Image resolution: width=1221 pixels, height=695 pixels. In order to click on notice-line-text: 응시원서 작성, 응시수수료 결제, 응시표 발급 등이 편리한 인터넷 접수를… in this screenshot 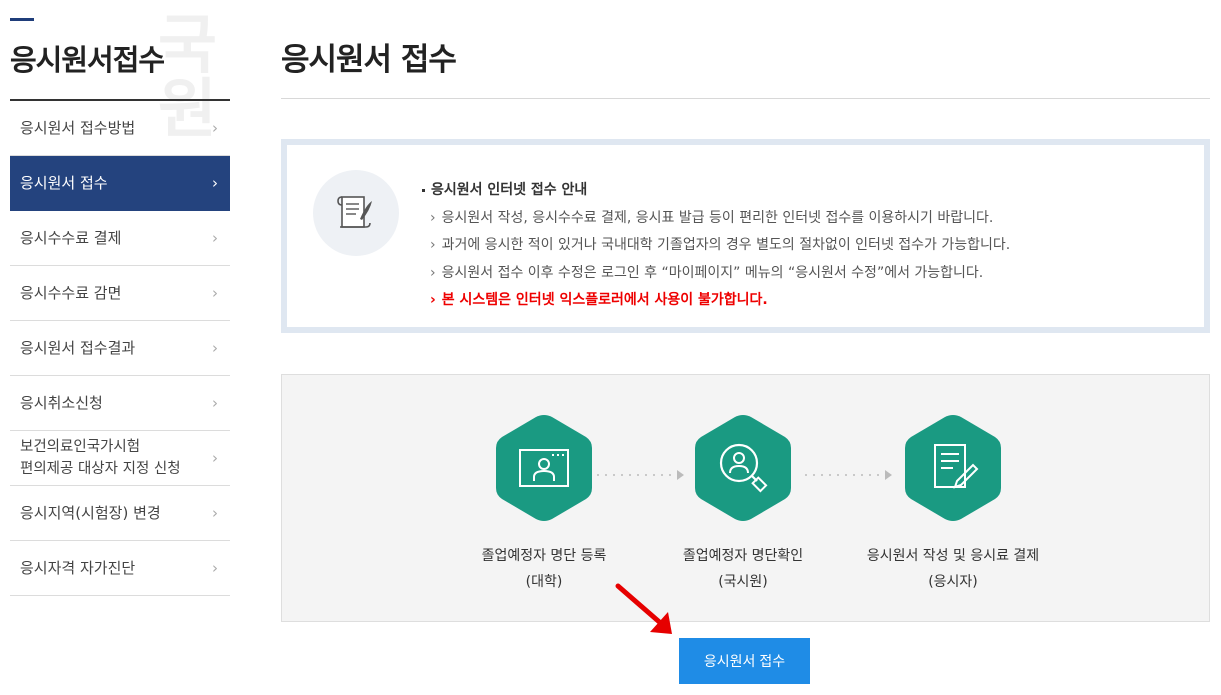, I will do `click(717, 217)`.